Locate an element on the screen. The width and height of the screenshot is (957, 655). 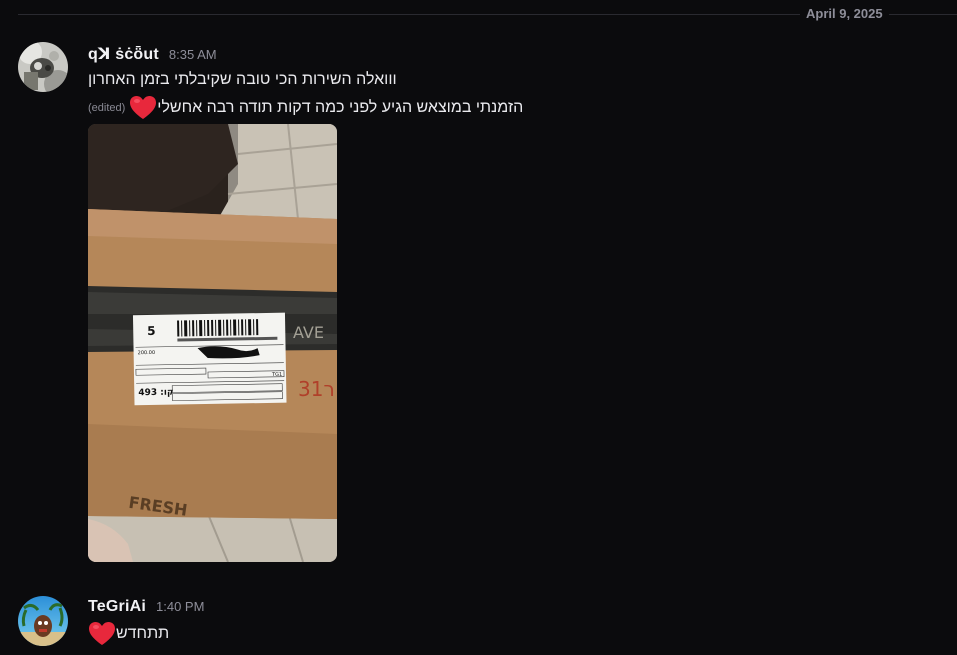
message: TeGriAi 1:40 PM תתחדש is located at coordinates (478, 617).